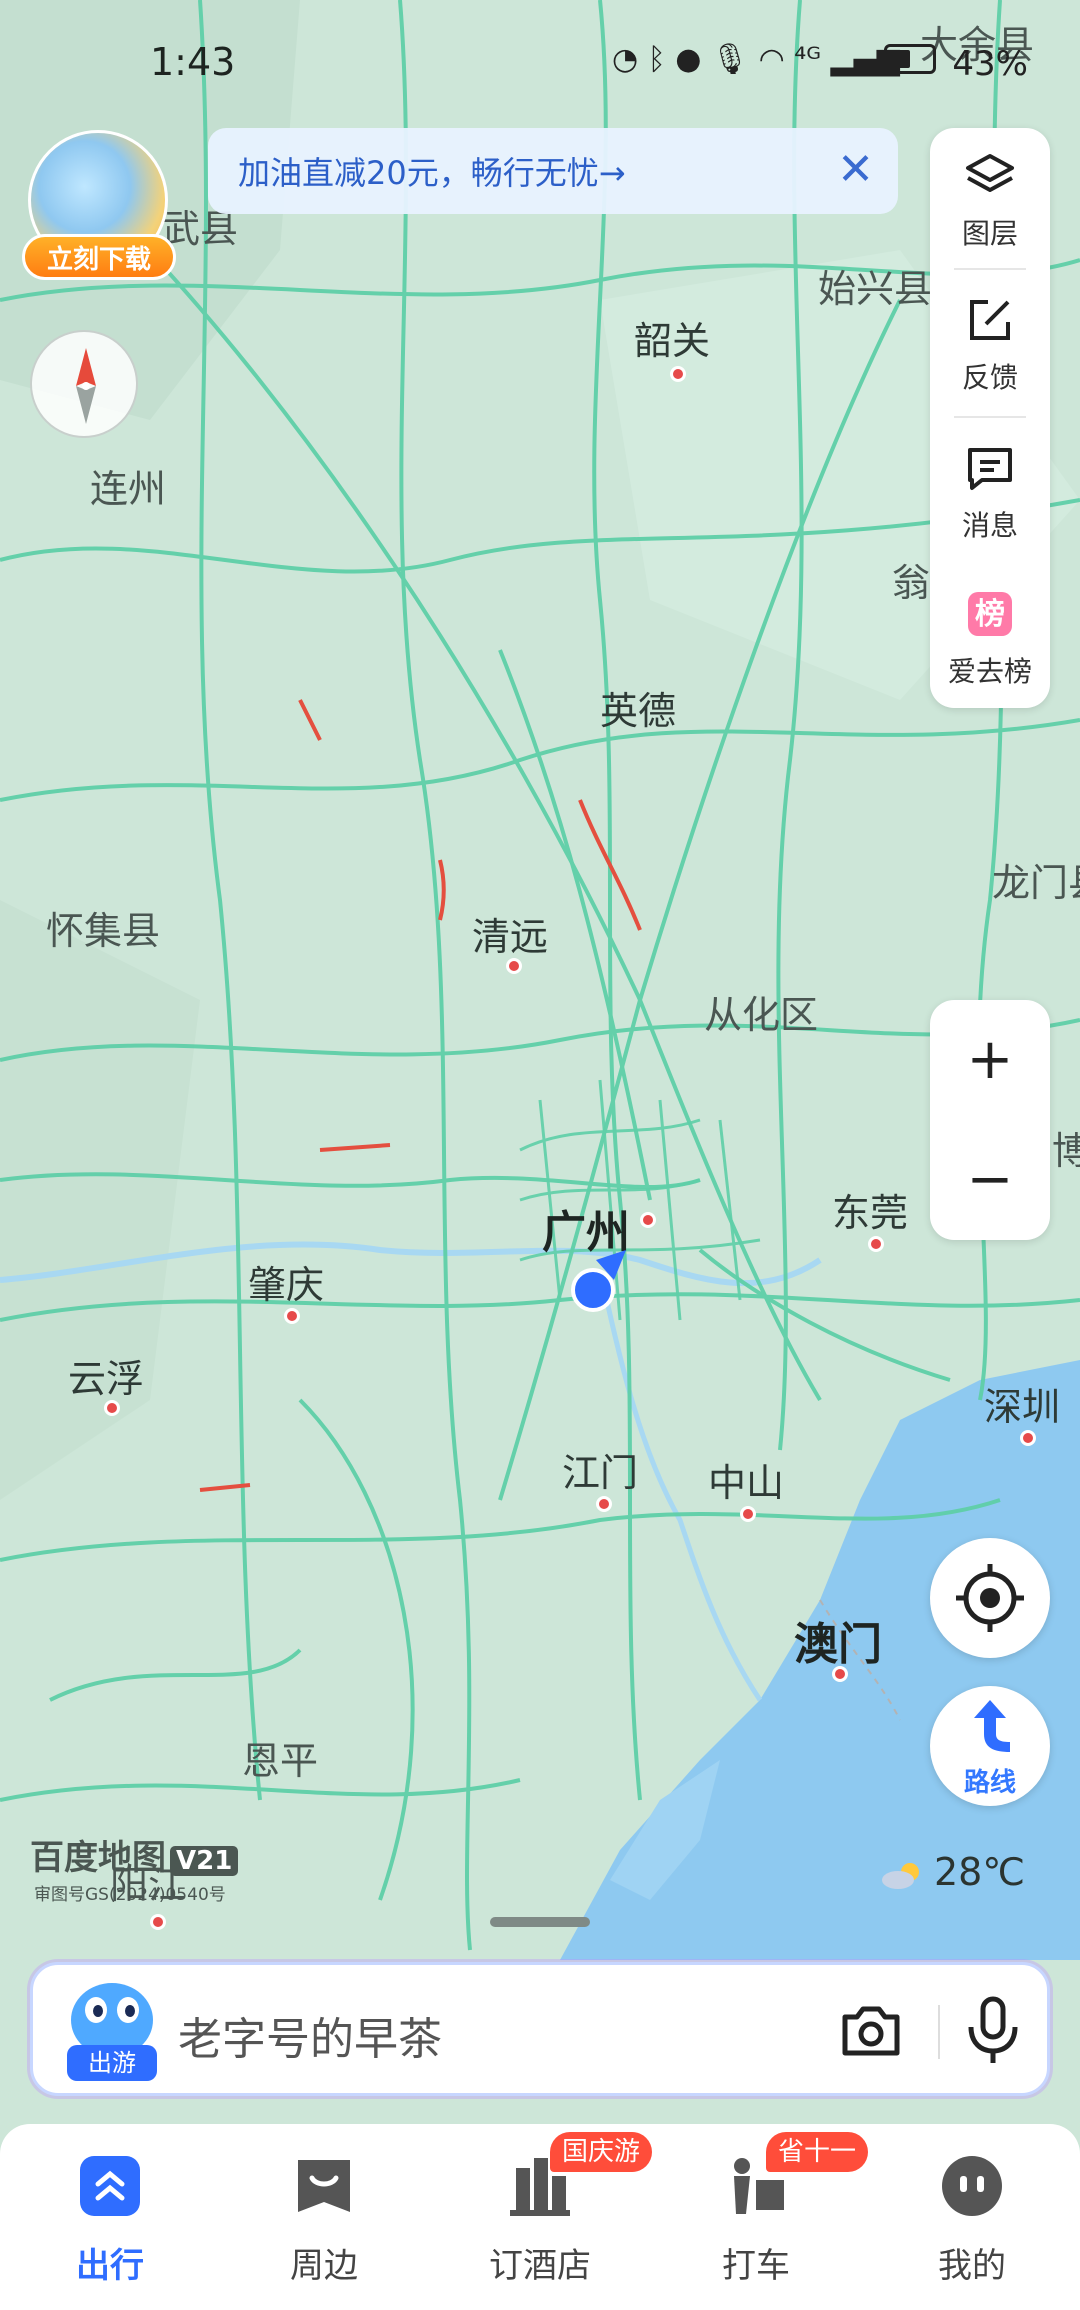 The image size is (1080, 2310). Describe the element at coordinates (130, 1895) in the screenshot. I see `map-approval-number: 审图号GS(2024)0540号` at that location.